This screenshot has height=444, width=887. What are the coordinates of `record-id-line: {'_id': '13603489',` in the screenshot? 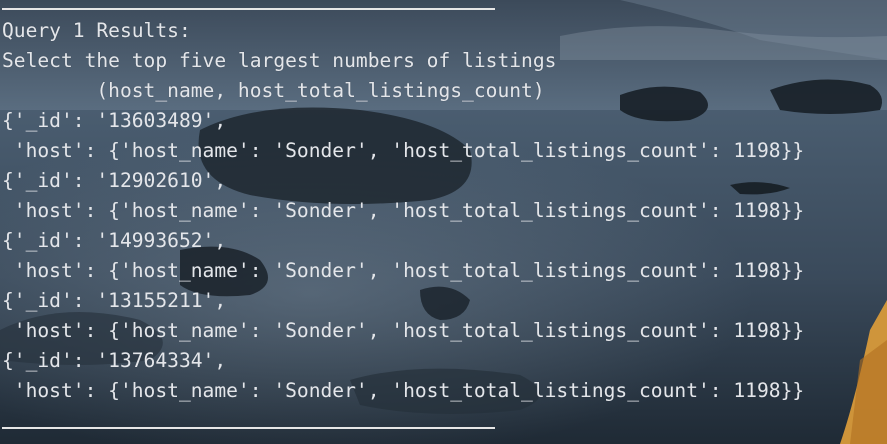 It's located at (114, 120).